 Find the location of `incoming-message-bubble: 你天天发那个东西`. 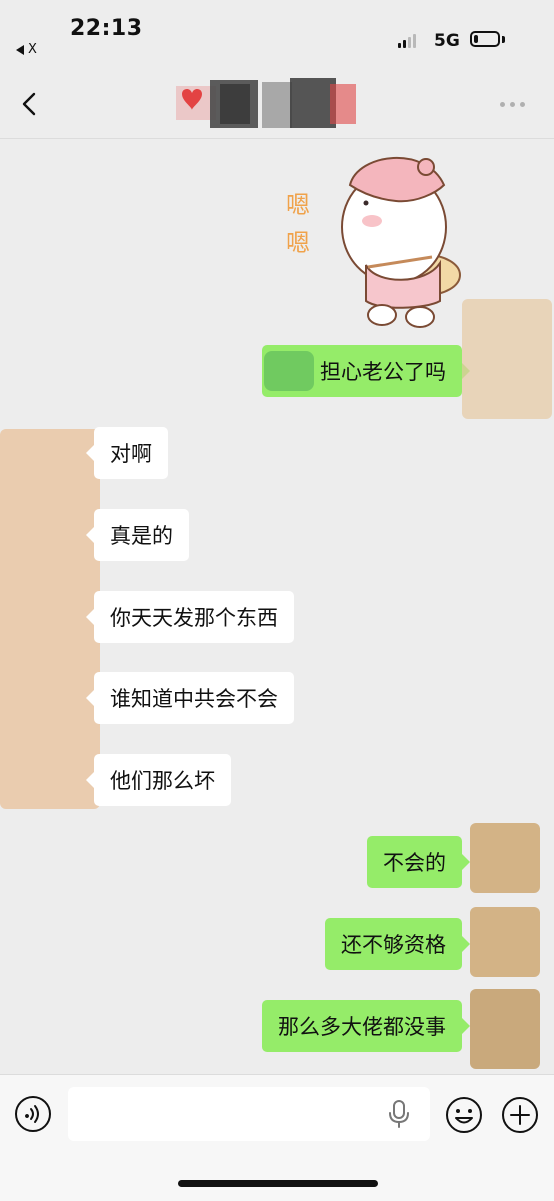

incoming-message-bubble: 你天天发那个东西 is located at coordinates (190, 617).